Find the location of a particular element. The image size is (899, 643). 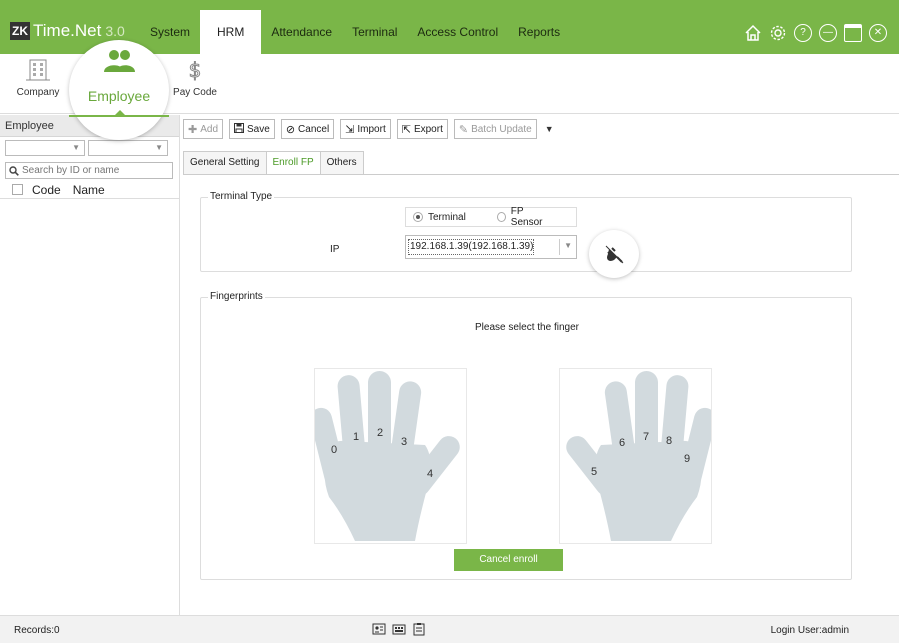

id-card-icon is located at coordinates (379, 629).